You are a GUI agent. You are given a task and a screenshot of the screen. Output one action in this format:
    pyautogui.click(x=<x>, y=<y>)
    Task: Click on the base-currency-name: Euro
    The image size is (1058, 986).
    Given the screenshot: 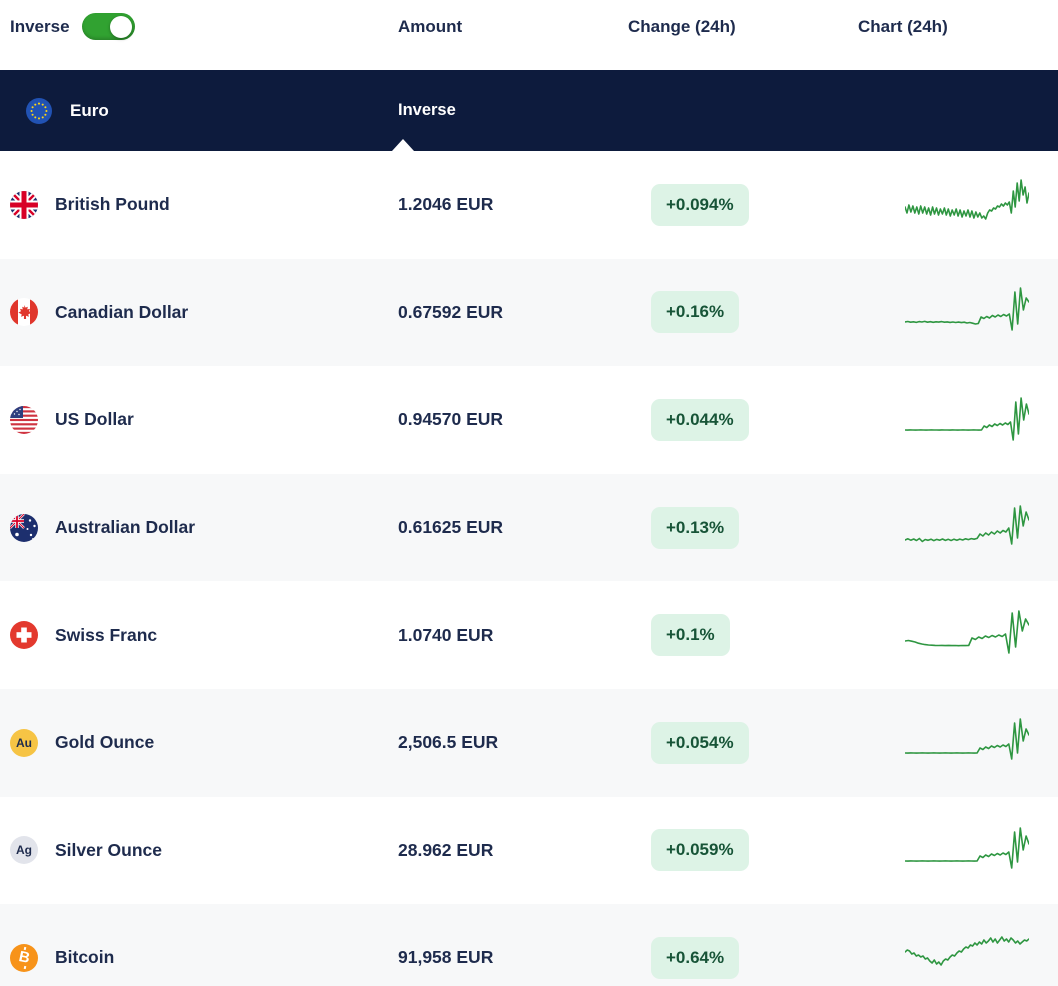 What is the action you would take?
    pyautogui.click(x=89, y=110)
    